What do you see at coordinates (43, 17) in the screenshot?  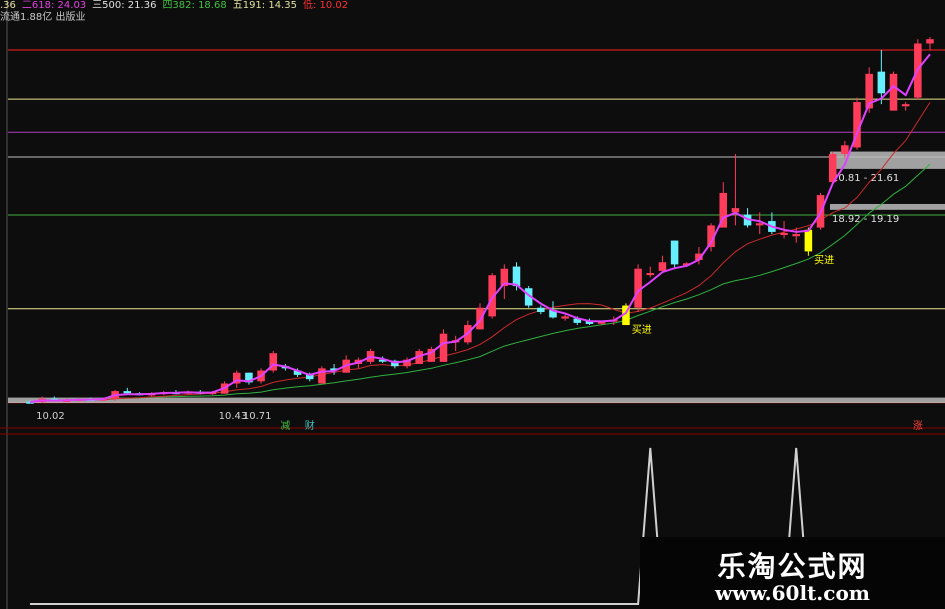 I see `stock-info: 流通1.88亿 出版业` at bounding box center [43, 17].